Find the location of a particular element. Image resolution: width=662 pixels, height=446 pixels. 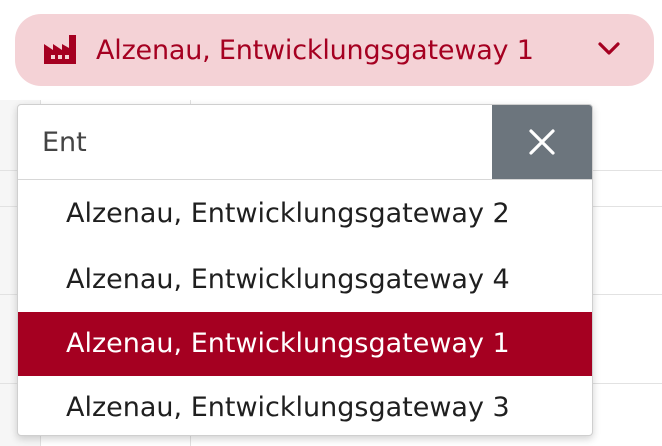

factory-icon is located at coordinates (62, 49).